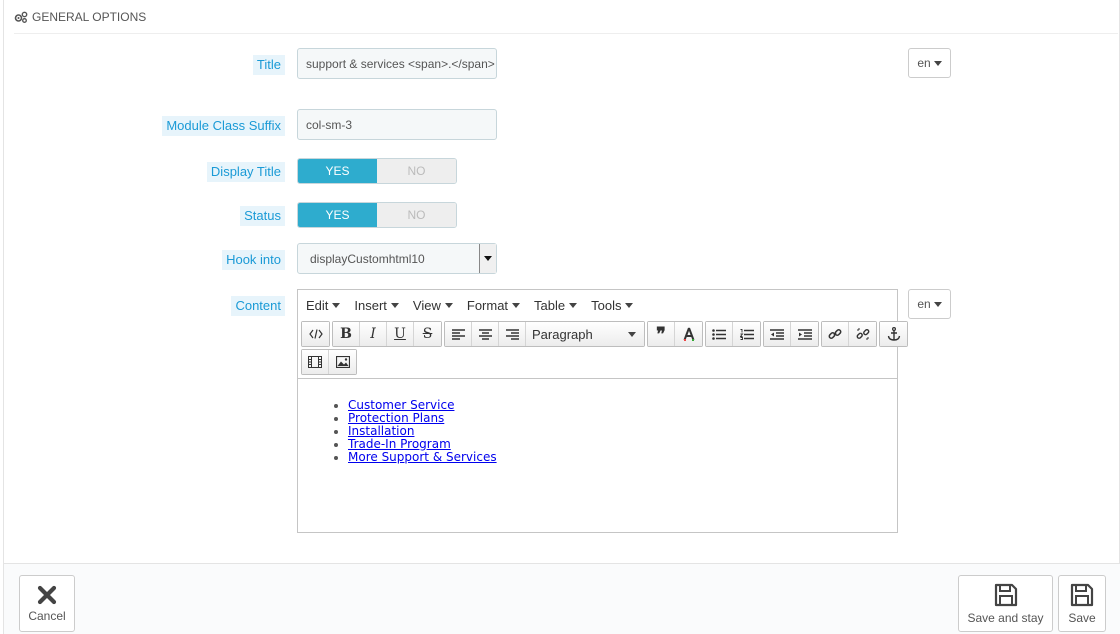 The height and width of the screenshot is (634, 1120). I want to click on numbered-list-icon, so click(746, 334).